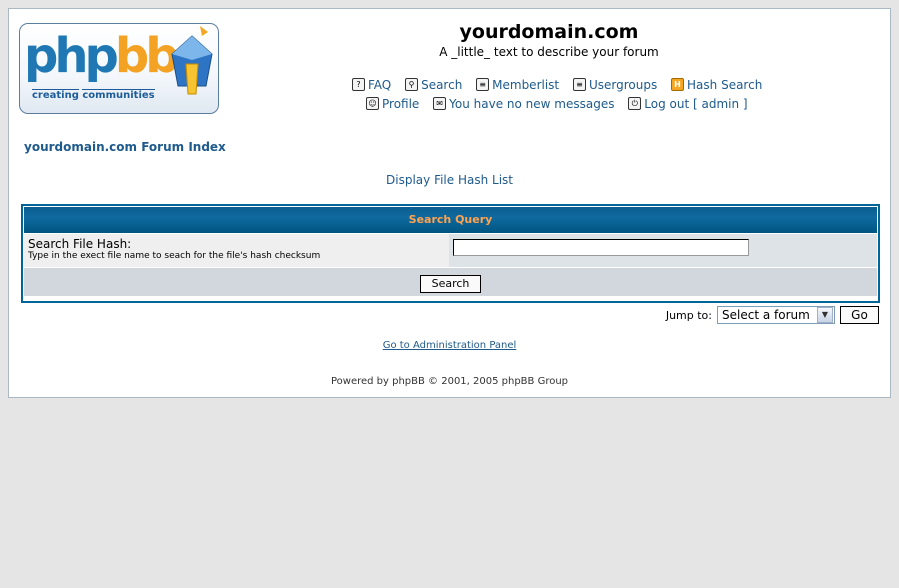 The image size is (899, 588). What do you see at coordinates (549, 52) in the screenshot?
I see `site-description: A _little_ text to describe your forum` at bounding box center [549, 52].